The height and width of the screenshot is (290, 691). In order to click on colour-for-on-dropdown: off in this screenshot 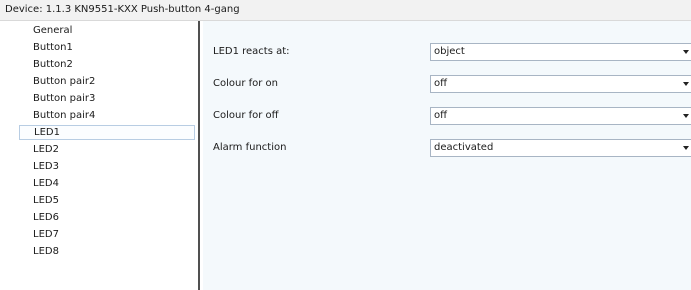, I will do `click(560, 84)`.